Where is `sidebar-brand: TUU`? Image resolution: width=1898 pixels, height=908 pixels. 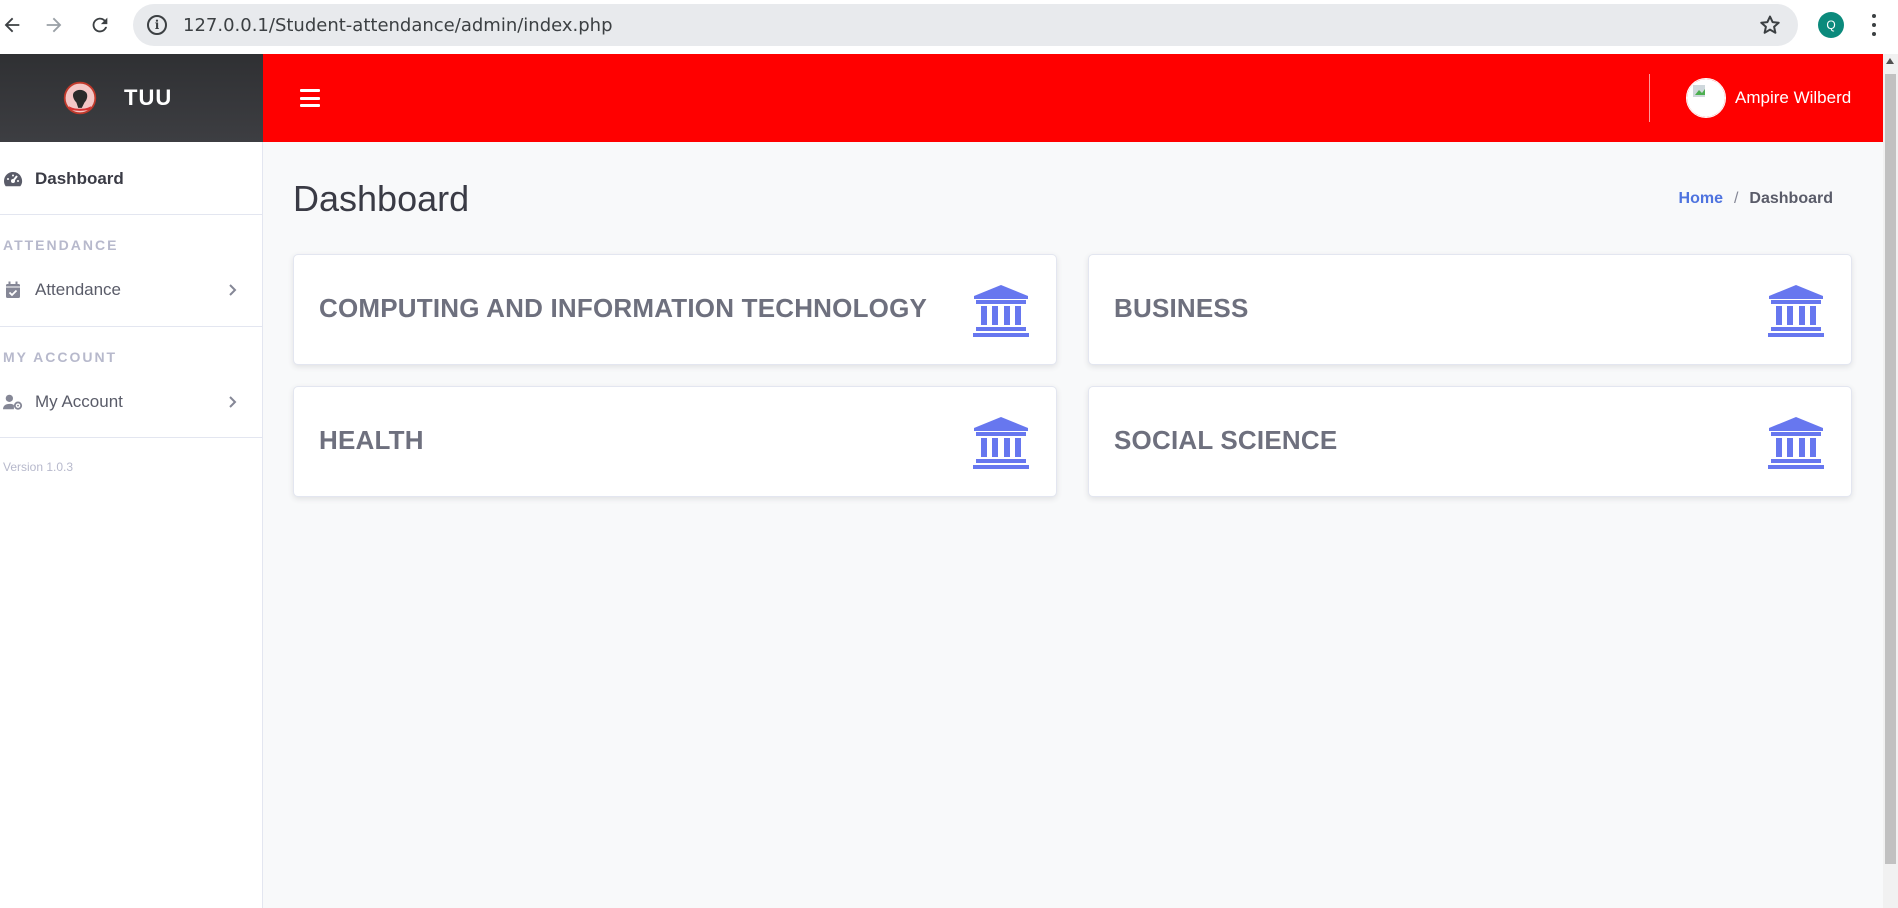
sidebar-brand: TUU is located at coordinates (131, 98).